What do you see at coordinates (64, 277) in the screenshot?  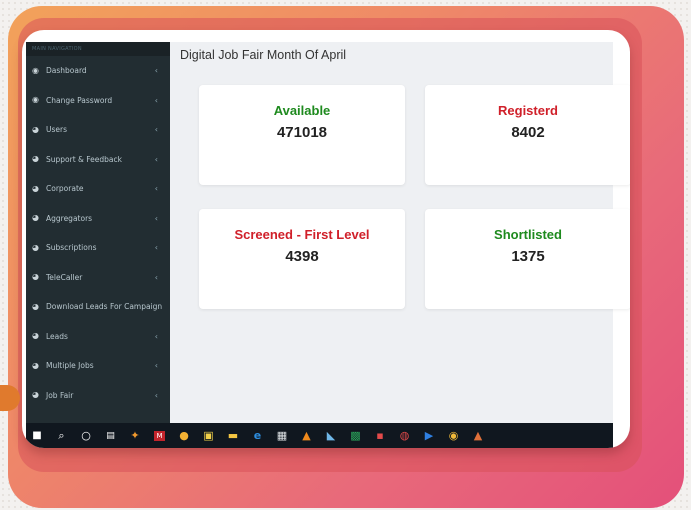 I see `sidebar-item-label: TeleCaller` at bounding box center [64, 277].